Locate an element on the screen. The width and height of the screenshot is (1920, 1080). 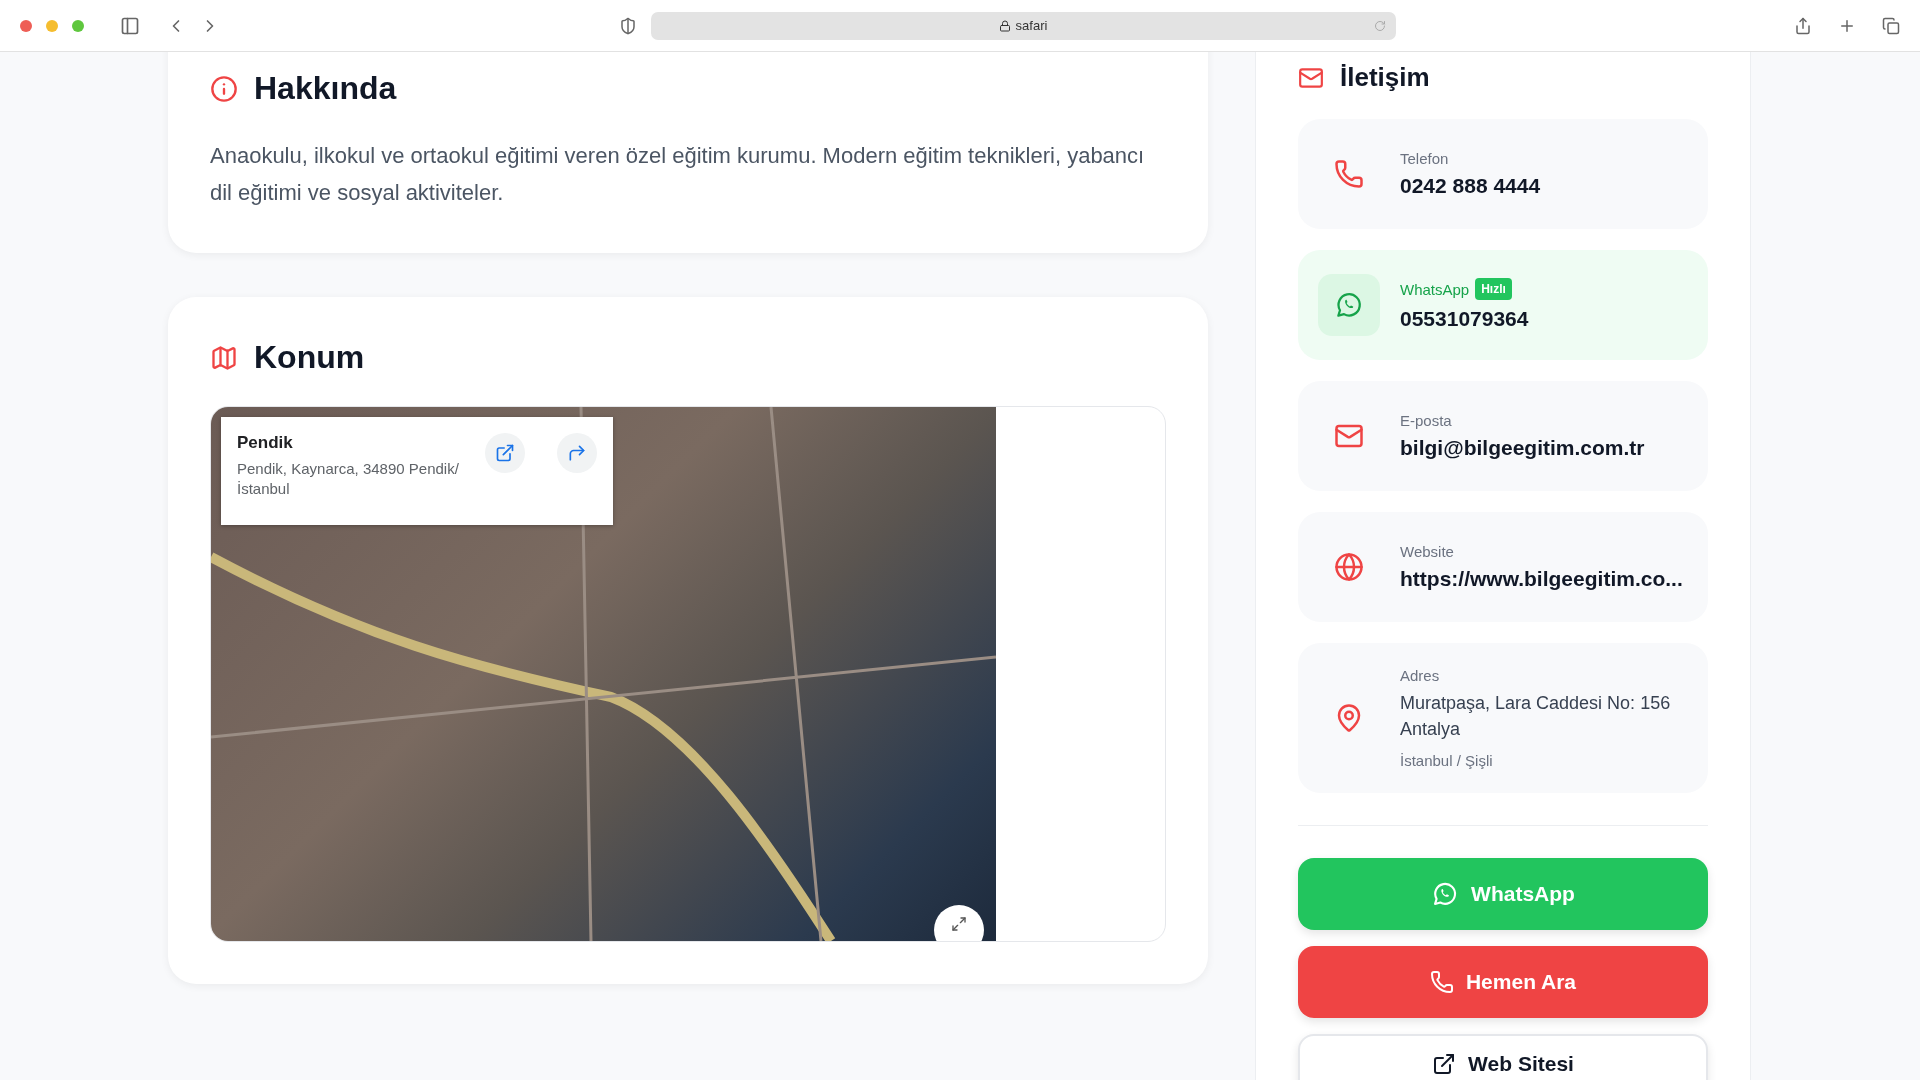
section-title: Hakkında is located at coordinates (325, 88).